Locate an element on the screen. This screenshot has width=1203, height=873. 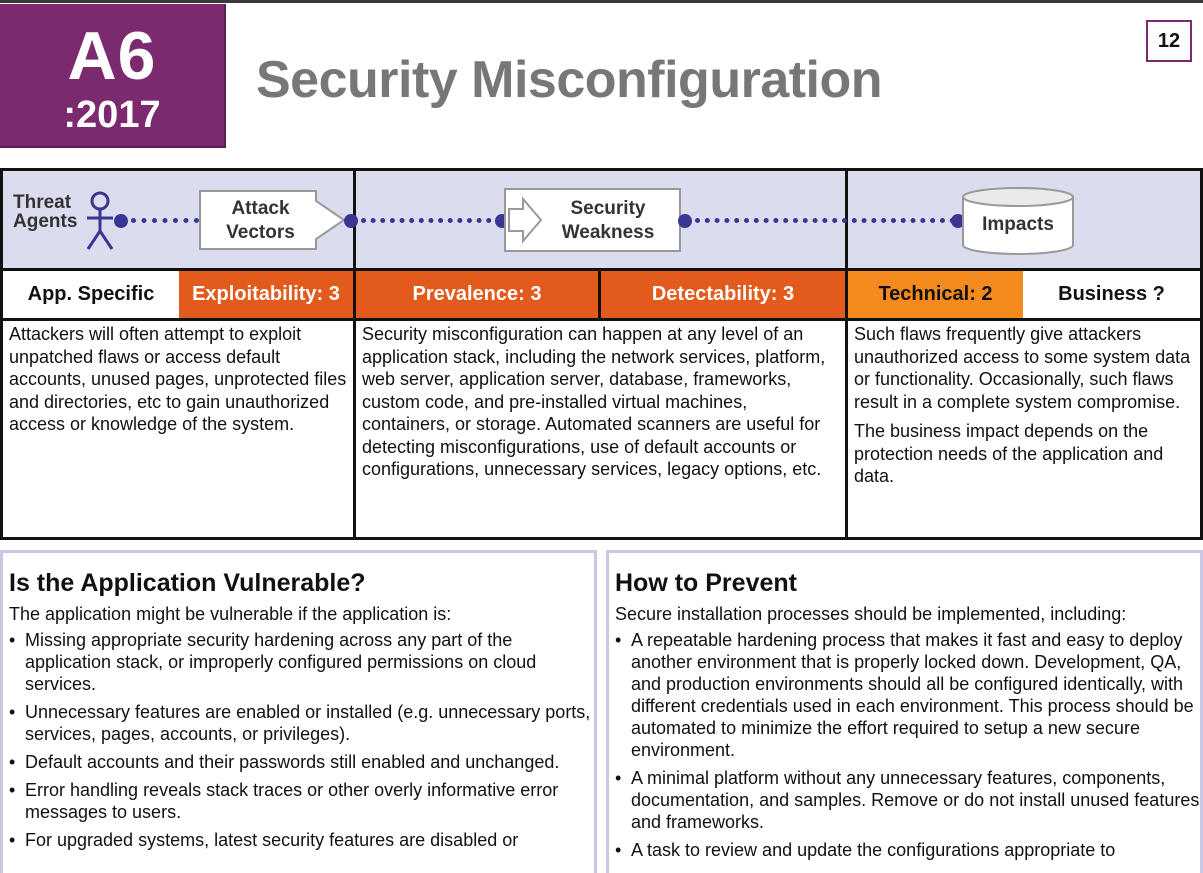
stick-figure-icon is located at coordinates (100, 220).